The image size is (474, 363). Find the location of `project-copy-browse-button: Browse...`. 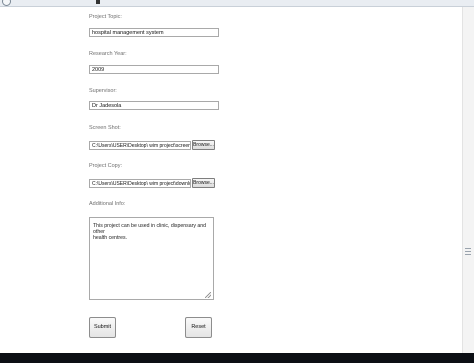

project-copy-browse-button: Browse... is located at coordinates (203, 183).